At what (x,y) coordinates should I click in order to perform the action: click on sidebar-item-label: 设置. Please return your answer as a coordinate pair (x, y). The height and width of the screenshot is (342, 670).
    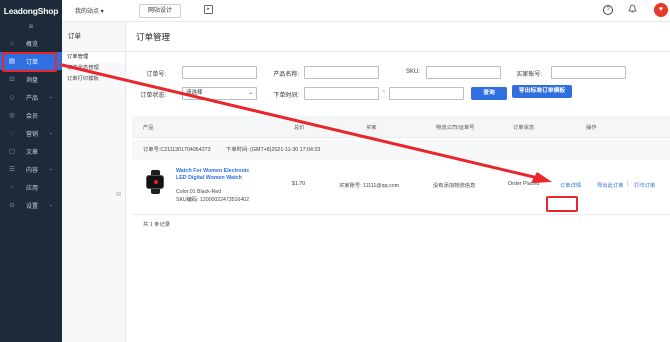
    Looking at the image, I should click on (32, 206).